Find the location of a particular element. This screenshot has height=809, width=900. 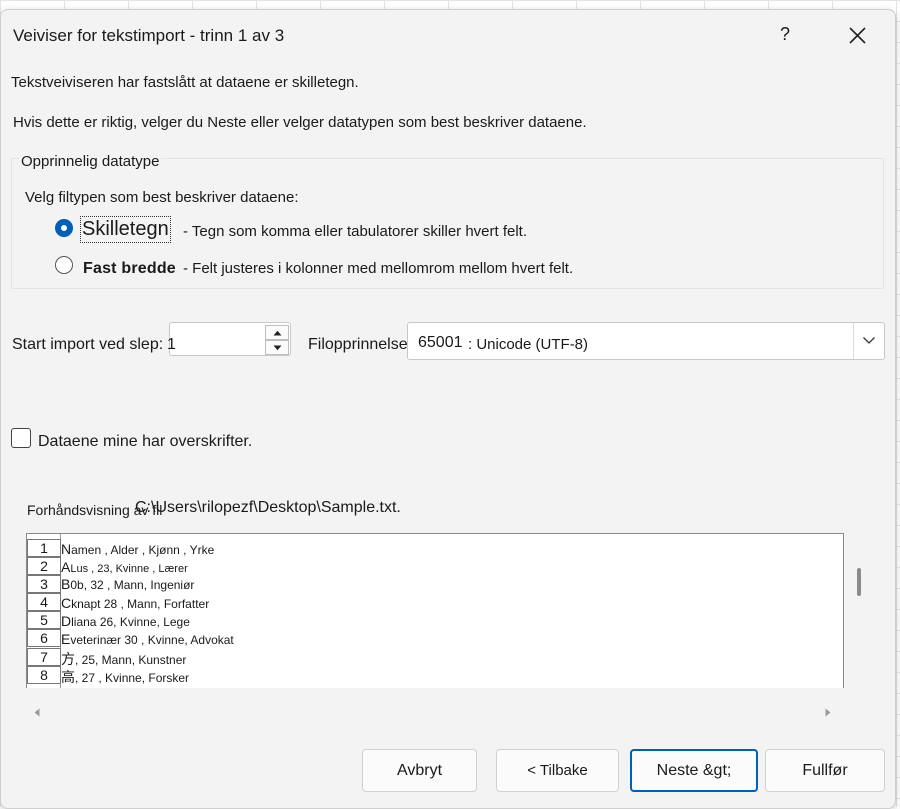

spin-up-button is located at coordinates (277, 332).